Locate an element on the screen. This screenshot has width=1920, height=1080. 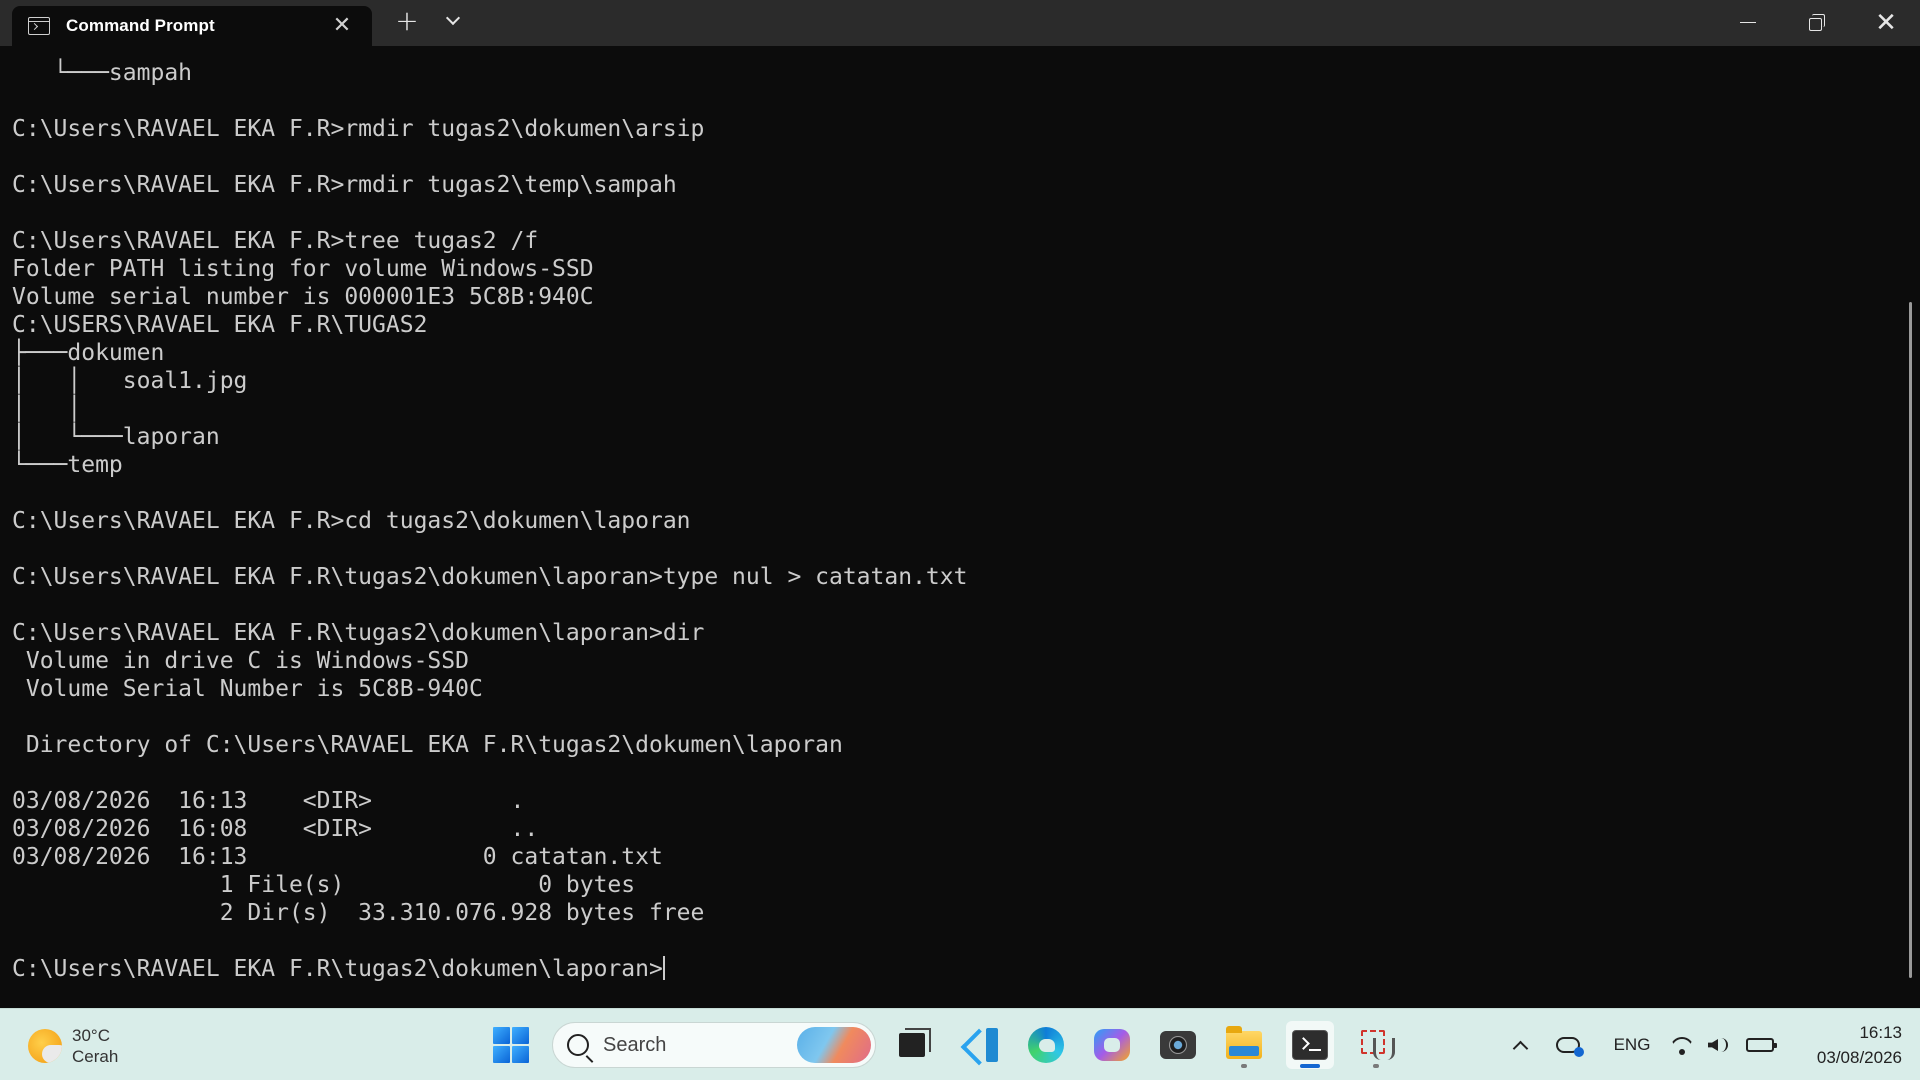
tab-dropdown-button is located at coordinates (453, 21).